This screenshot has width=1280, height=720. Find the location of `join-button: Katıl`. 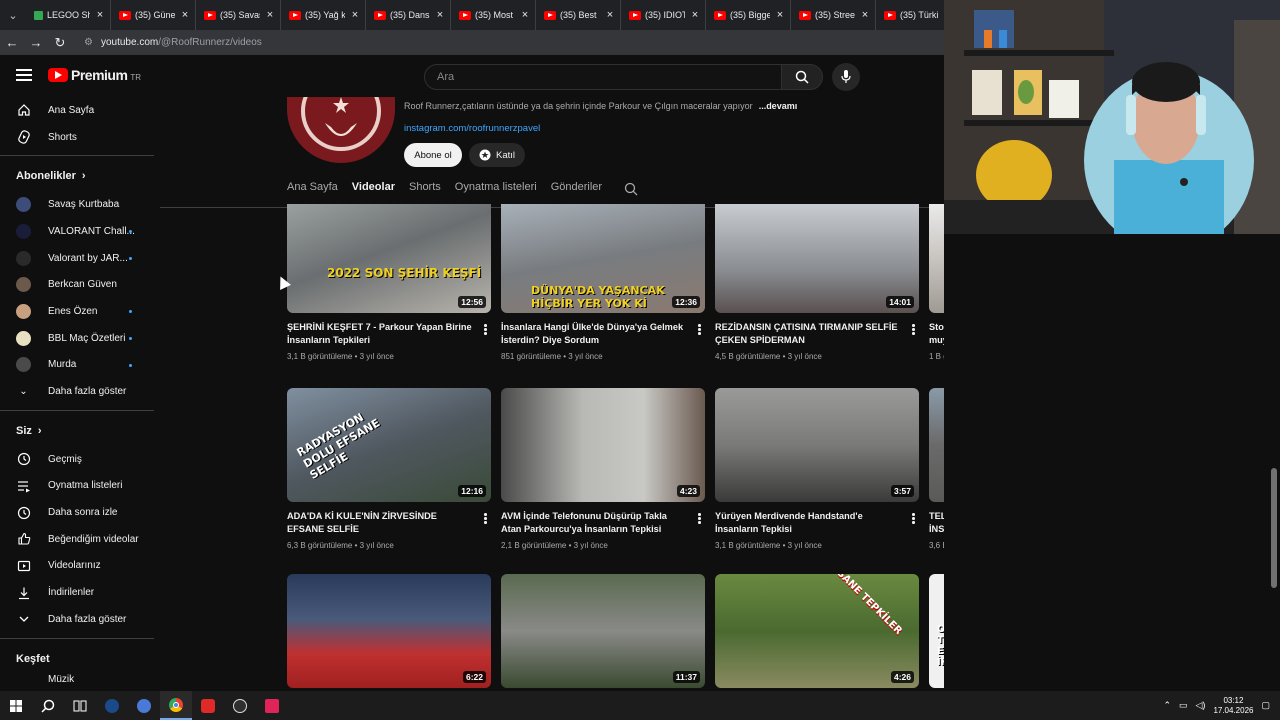

join-button: Katıl is located at coordinates (497, 155).